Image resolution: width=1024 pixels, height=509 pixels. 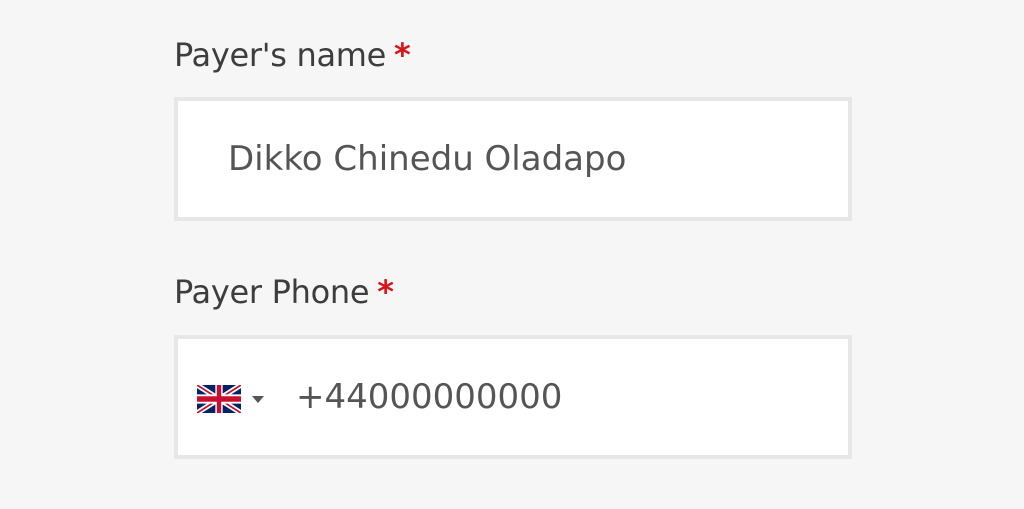 What do you see at coordinates (280, 55) in the screenshot?
I see `payer-name-label-text: Payer's name` at bounding box center [280, 55].